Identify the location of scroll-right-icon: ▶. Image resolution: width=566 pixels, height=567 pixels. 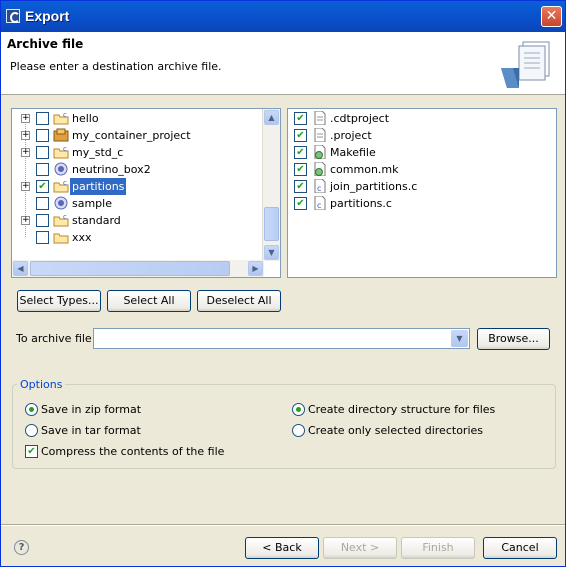
(255, 268).